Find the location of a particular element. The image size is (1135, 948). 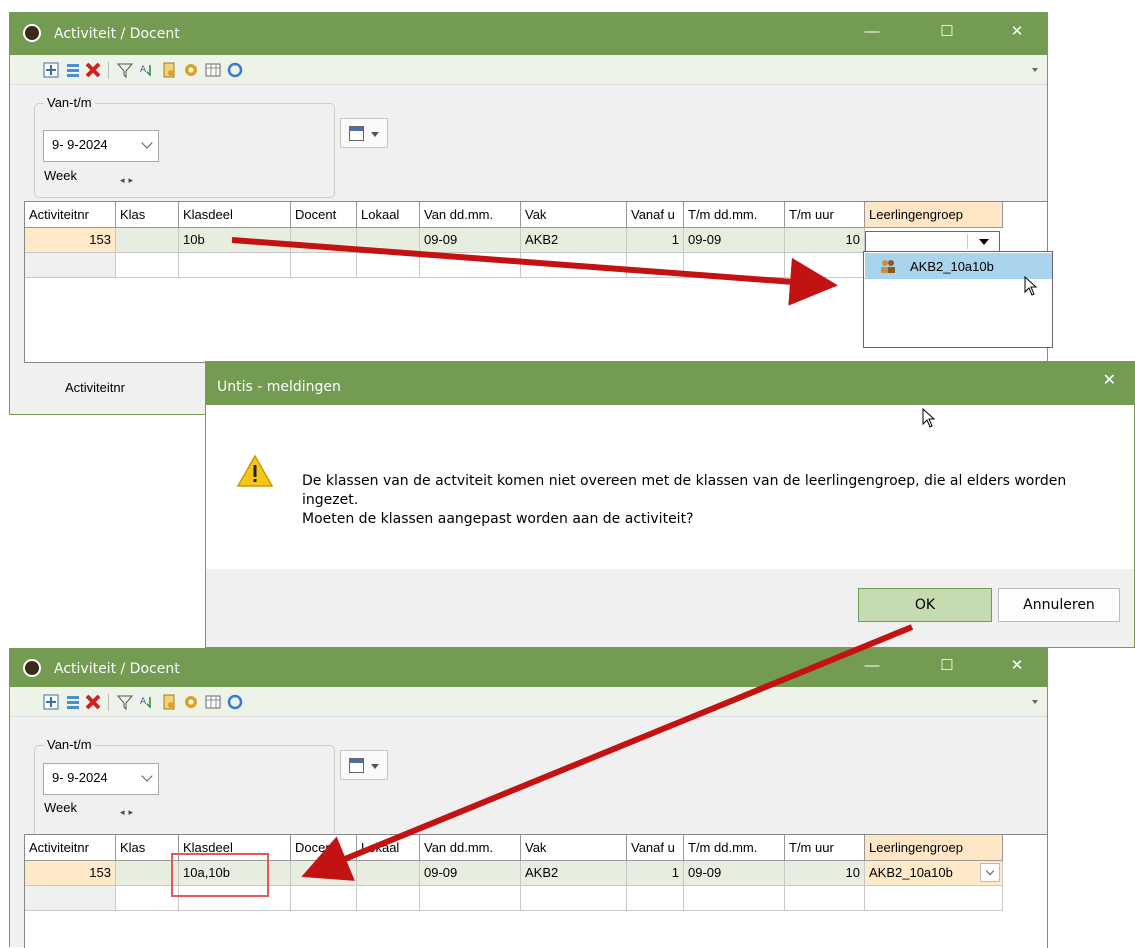

leerlingengroep-combo is located at coordinates (932, 241).